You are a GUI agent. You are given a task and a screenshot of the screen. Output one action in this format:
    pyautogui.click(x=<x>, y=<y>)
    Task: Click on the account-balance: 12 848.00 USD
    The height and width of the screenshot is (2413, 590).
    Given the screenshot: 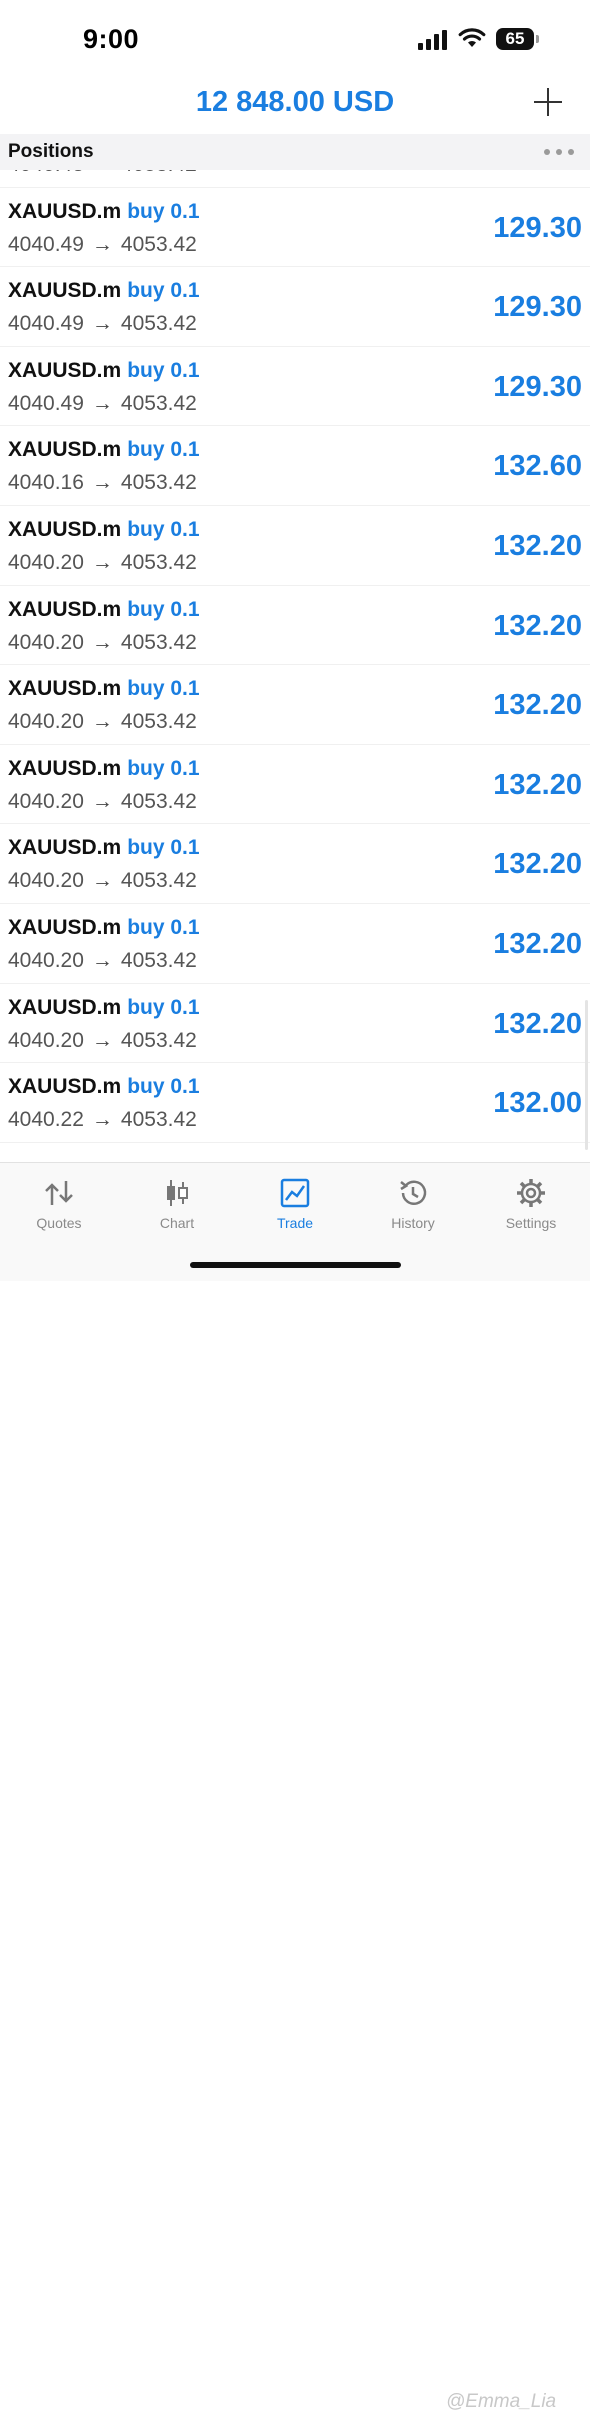 What is the action you would take?
    pyautogui.click(x=295, y=102)
    